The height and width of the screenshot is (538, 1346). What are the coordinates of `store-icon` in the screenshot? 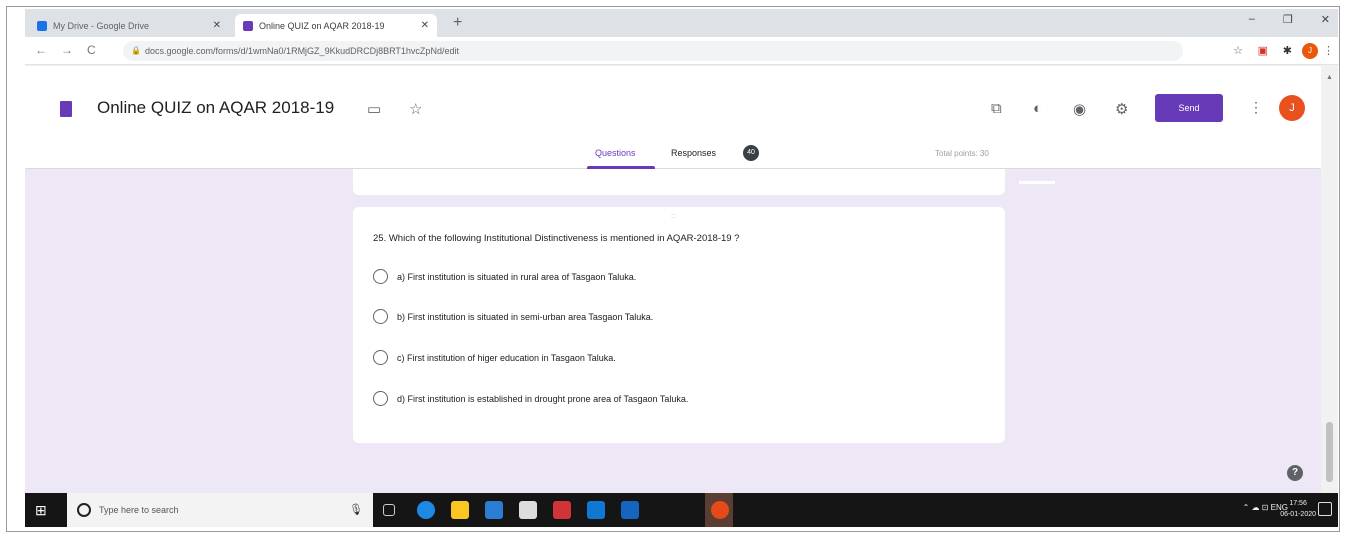 It's located at (528, 510).